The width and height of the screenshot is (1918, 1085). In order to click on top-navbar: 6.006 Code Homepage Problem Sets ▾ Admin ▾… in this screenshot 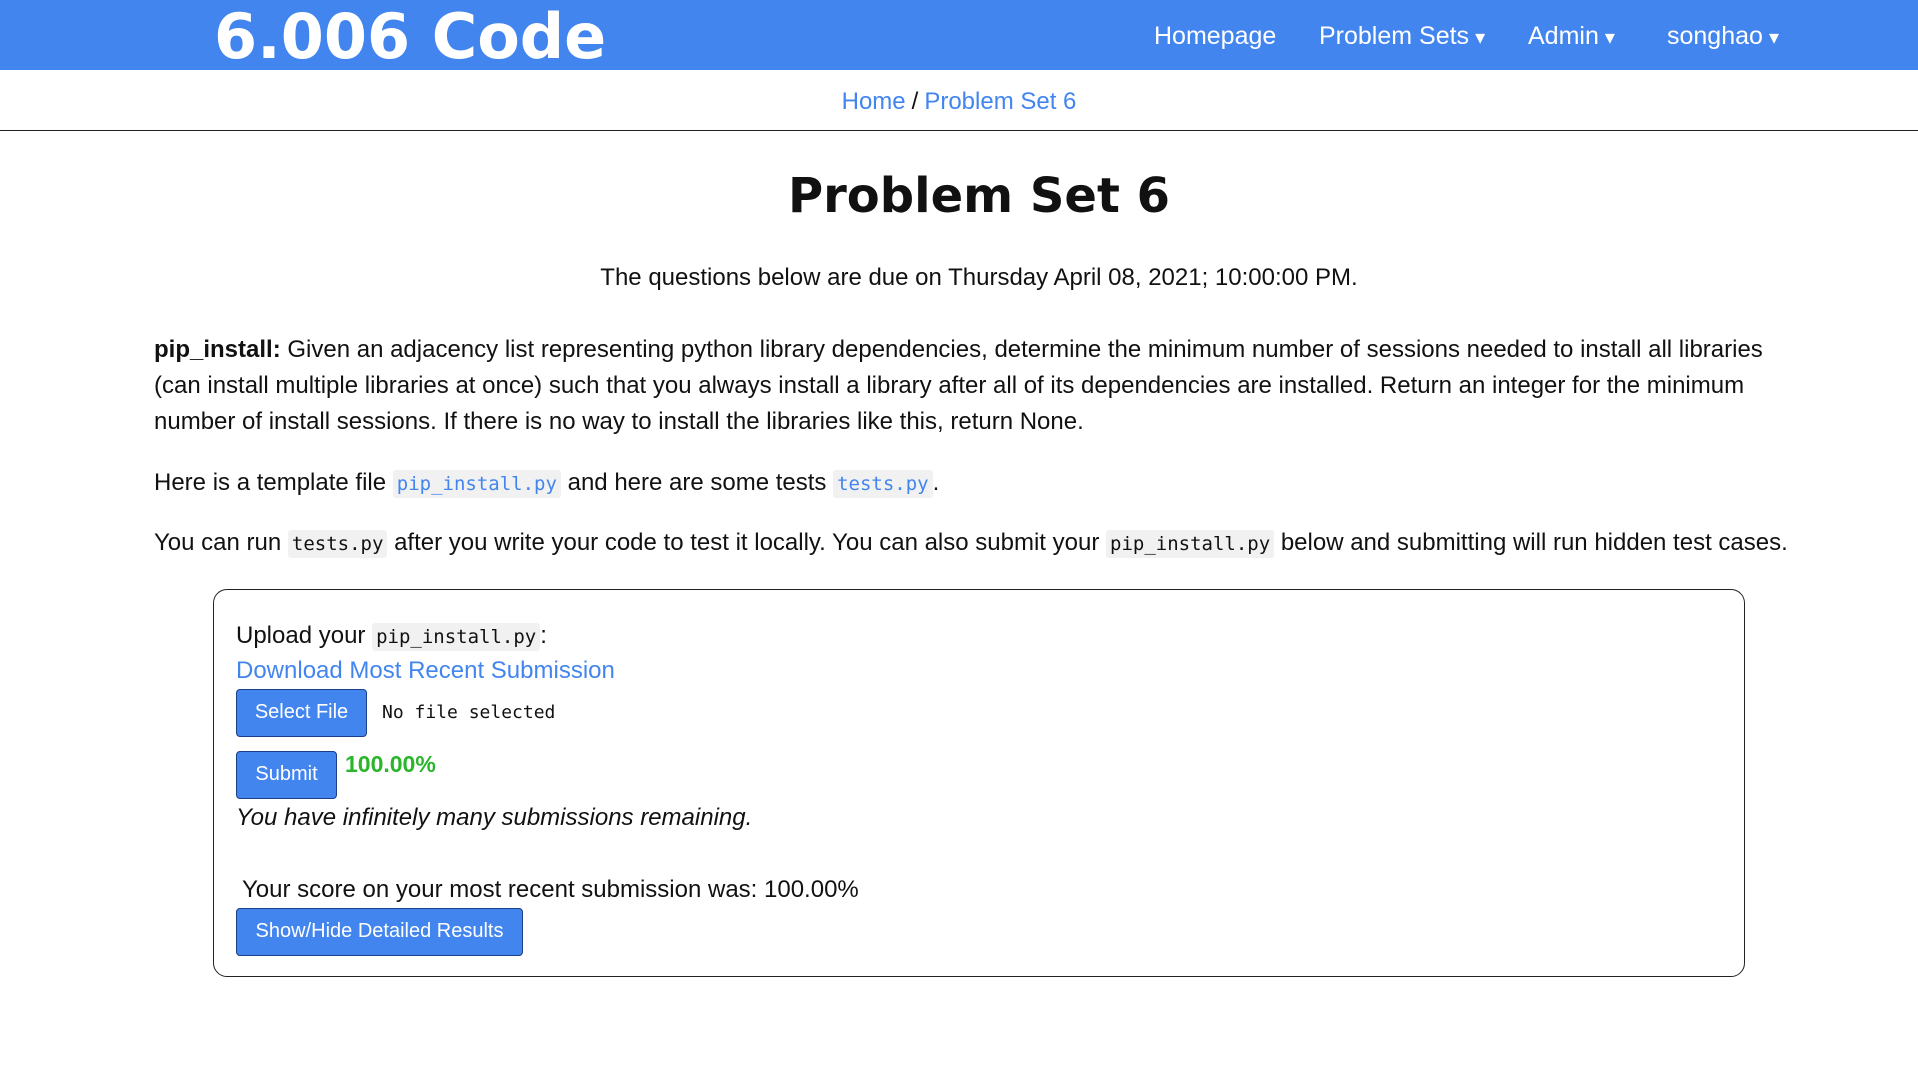, I will do `click(959, 36)`.